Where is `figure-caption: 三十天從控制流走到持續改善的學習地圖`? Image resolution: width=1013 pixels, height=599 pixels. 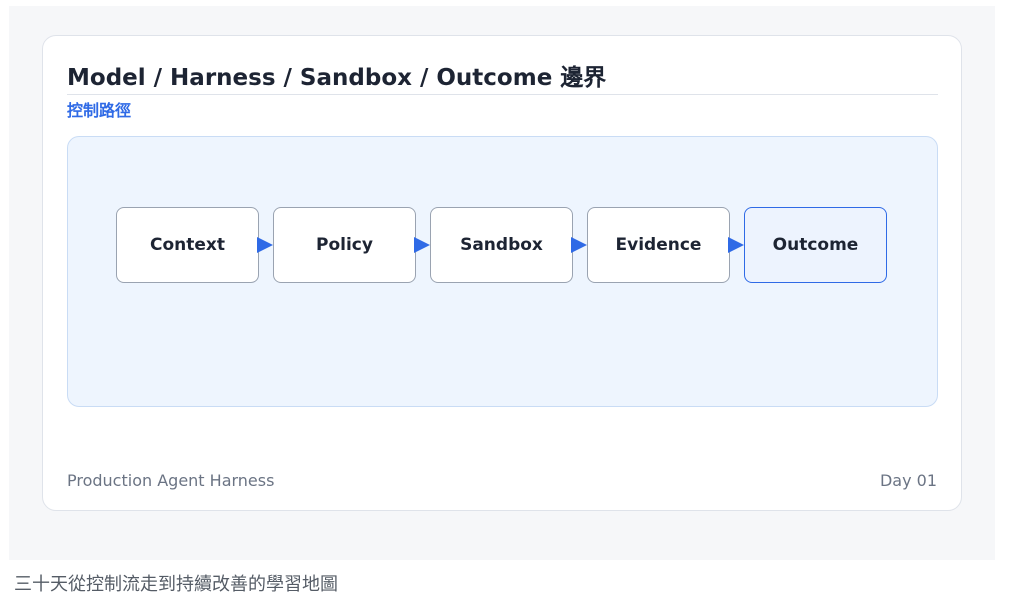
figure-caption: 三十天從控制流走到持續改善的學習地圖 is located at coordinates (176, 584).